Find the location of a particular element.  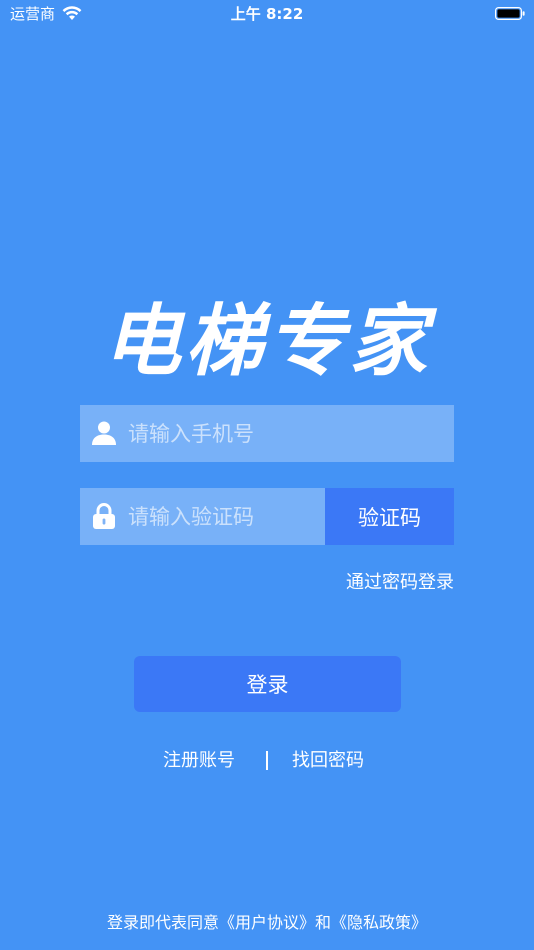

user-icon is located at coordinates (104, 433).